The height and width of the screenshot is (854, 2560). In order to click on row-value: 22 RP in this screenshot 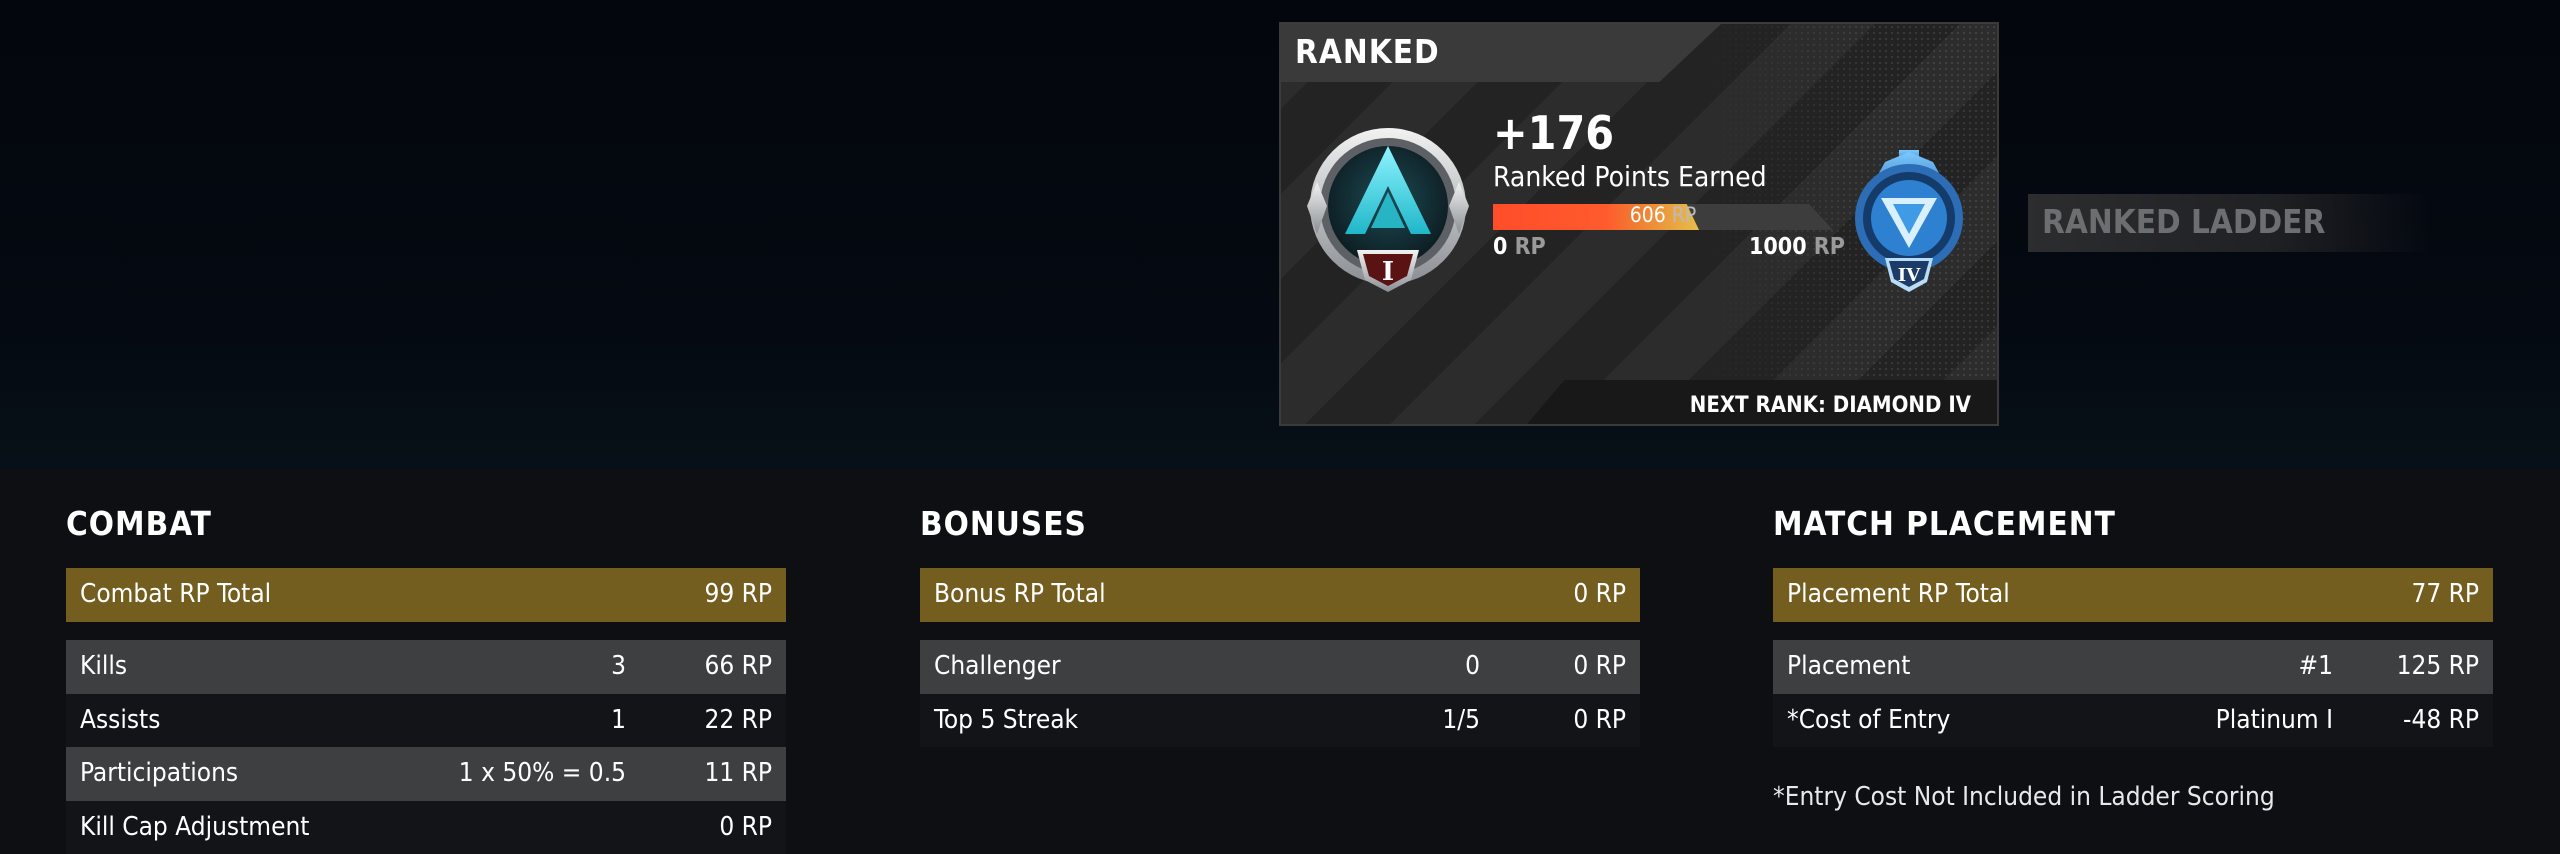, I will do `click(738, 719)`.